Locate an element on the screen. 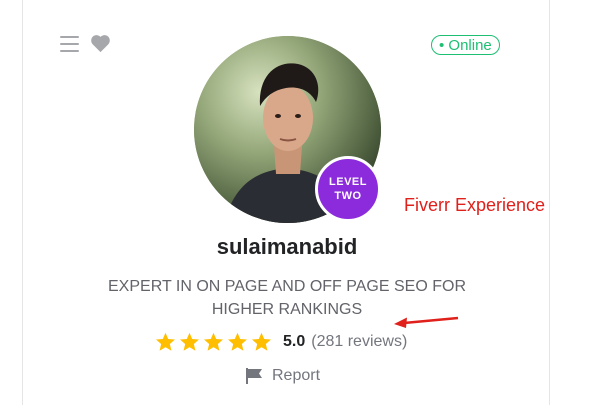 The height and width of the screenshot is (405, 601). seller-username: sulaimanabid is located at coordinates (287, 247).